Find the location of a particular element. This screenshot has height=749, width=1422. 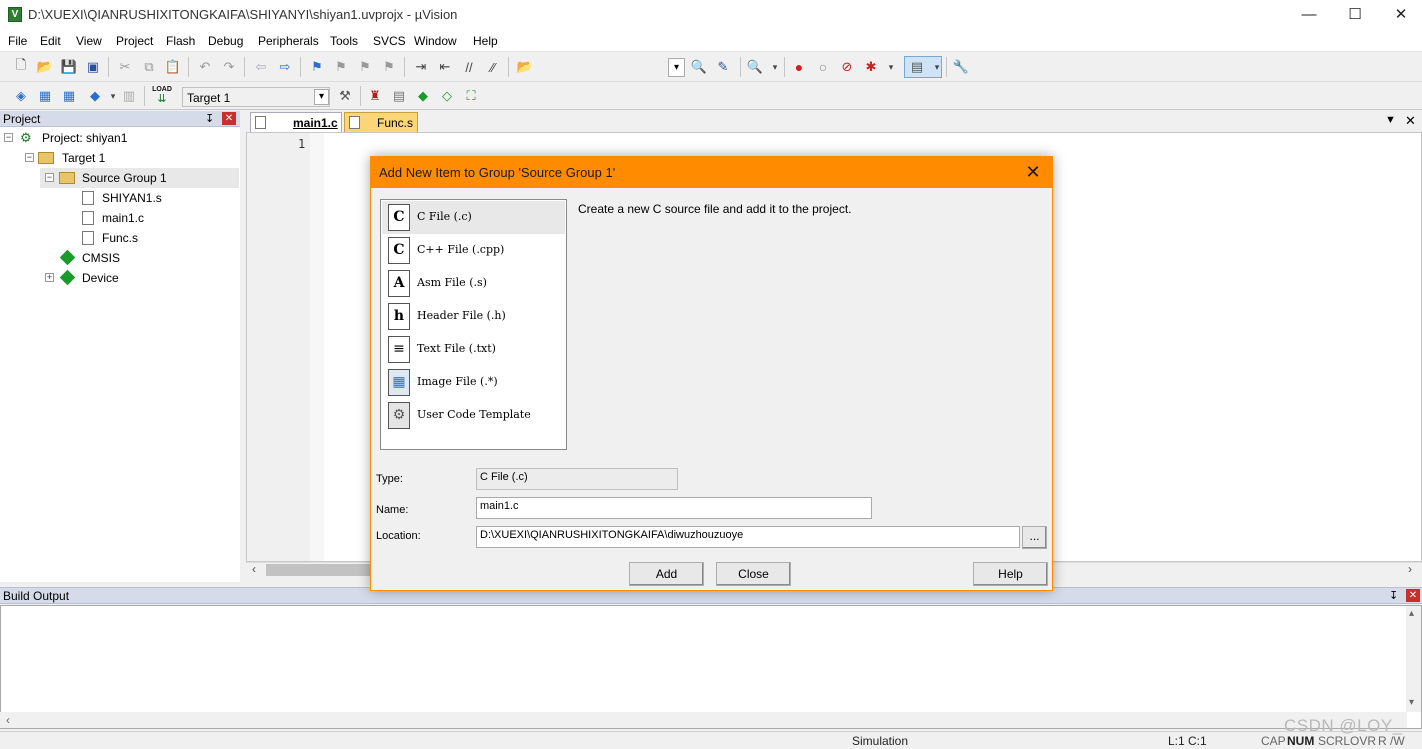

help-button: Help is located at coordinates (1010, 574).